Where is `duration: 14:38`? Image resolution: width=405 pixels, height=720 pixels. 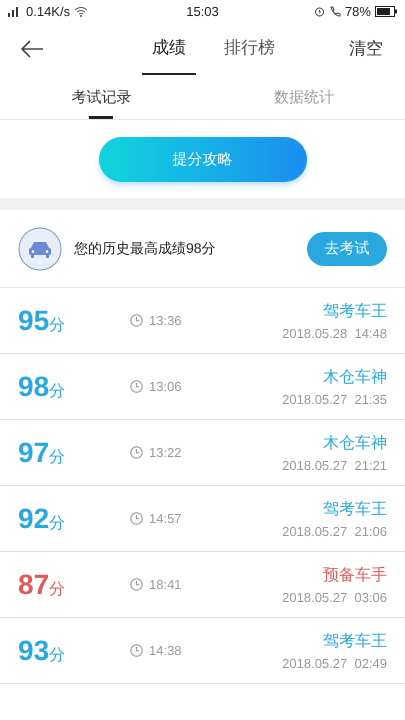 duration: 14:38 is located at coordinates (165, 650).